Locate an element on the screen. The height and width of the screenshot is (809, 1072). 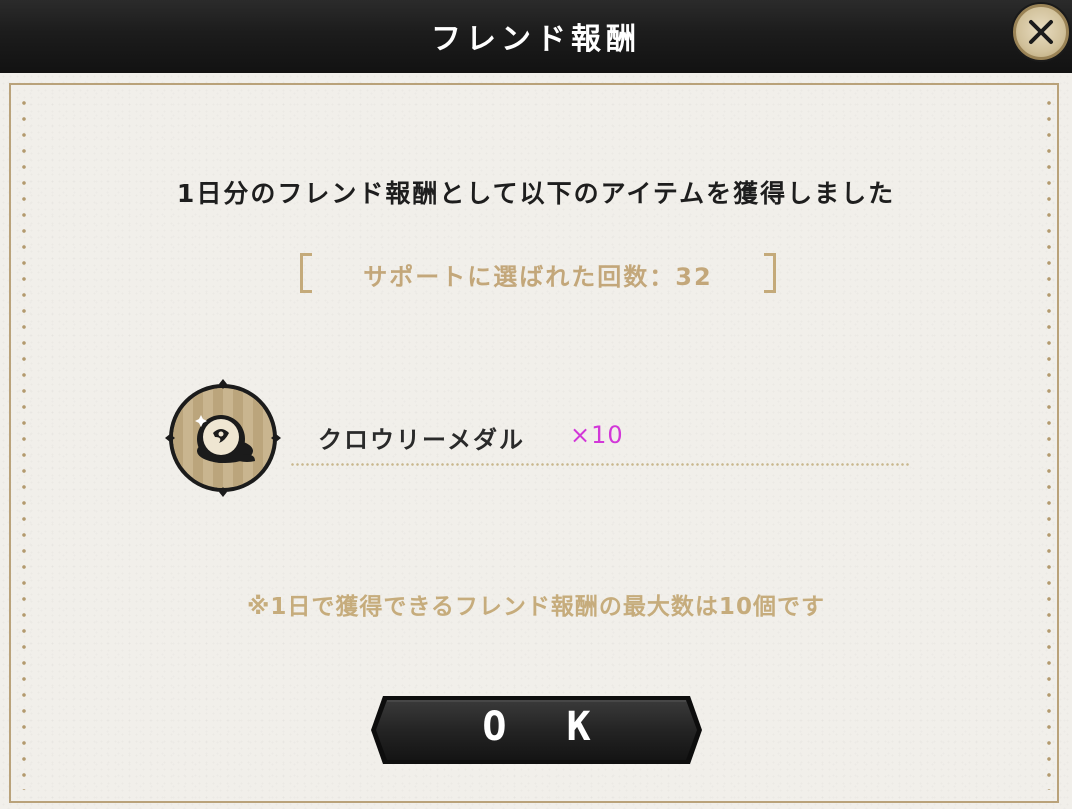
bracket-right is located at coordinates (770, 273).